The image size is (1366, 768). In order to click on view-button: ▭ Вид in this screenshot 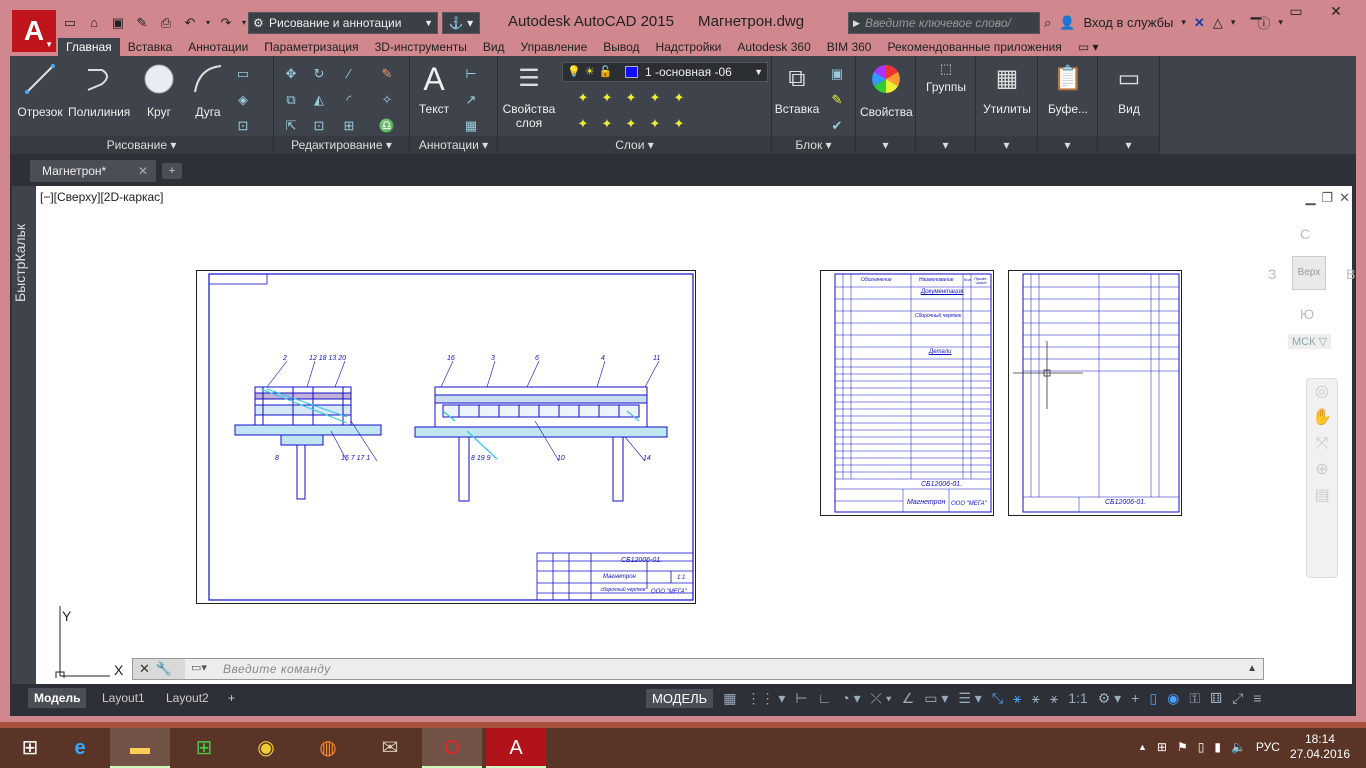, I will do `click(1129, 89)`.